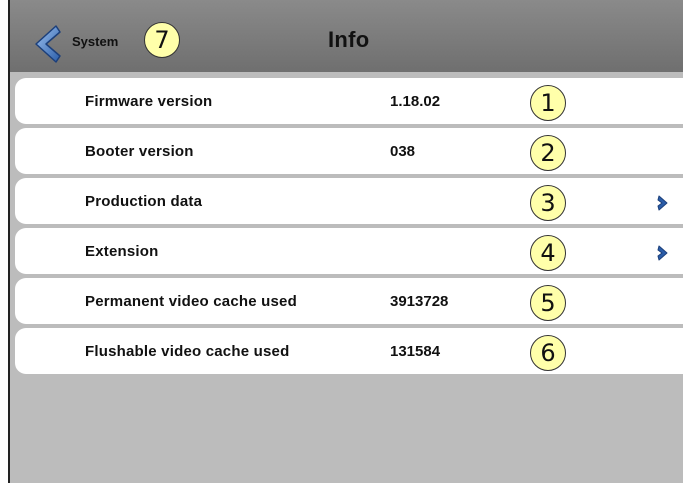  Describe the element at coordinates (144, 201) in the screenshot. I see `list-item-label: Production data` at that location.